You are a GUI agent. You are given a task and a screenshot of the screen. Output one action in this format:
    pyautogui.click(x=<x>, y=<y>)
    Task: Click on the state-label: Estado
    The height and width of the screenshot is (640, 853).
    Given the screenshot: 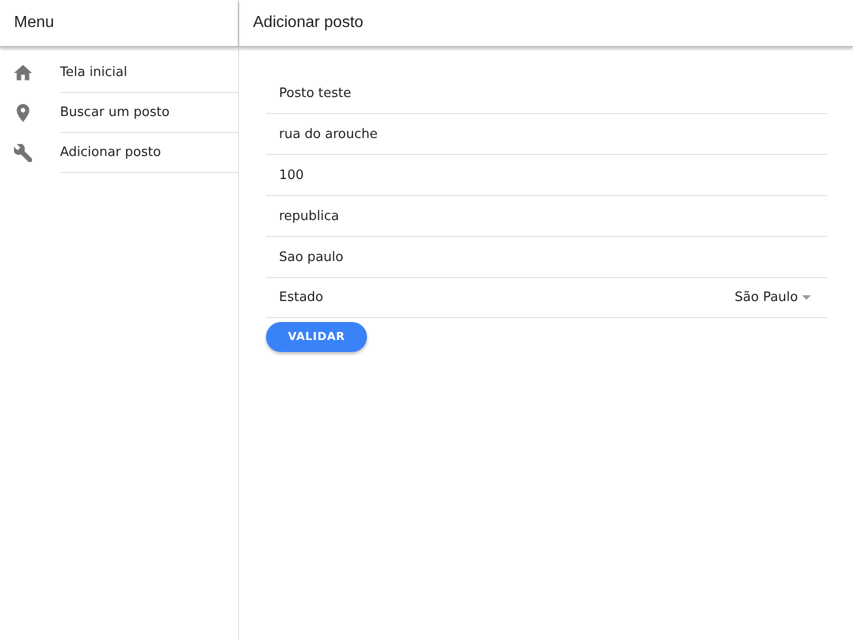 What is the action you would take?
    pyautogui.click(x=301, y=297)
    